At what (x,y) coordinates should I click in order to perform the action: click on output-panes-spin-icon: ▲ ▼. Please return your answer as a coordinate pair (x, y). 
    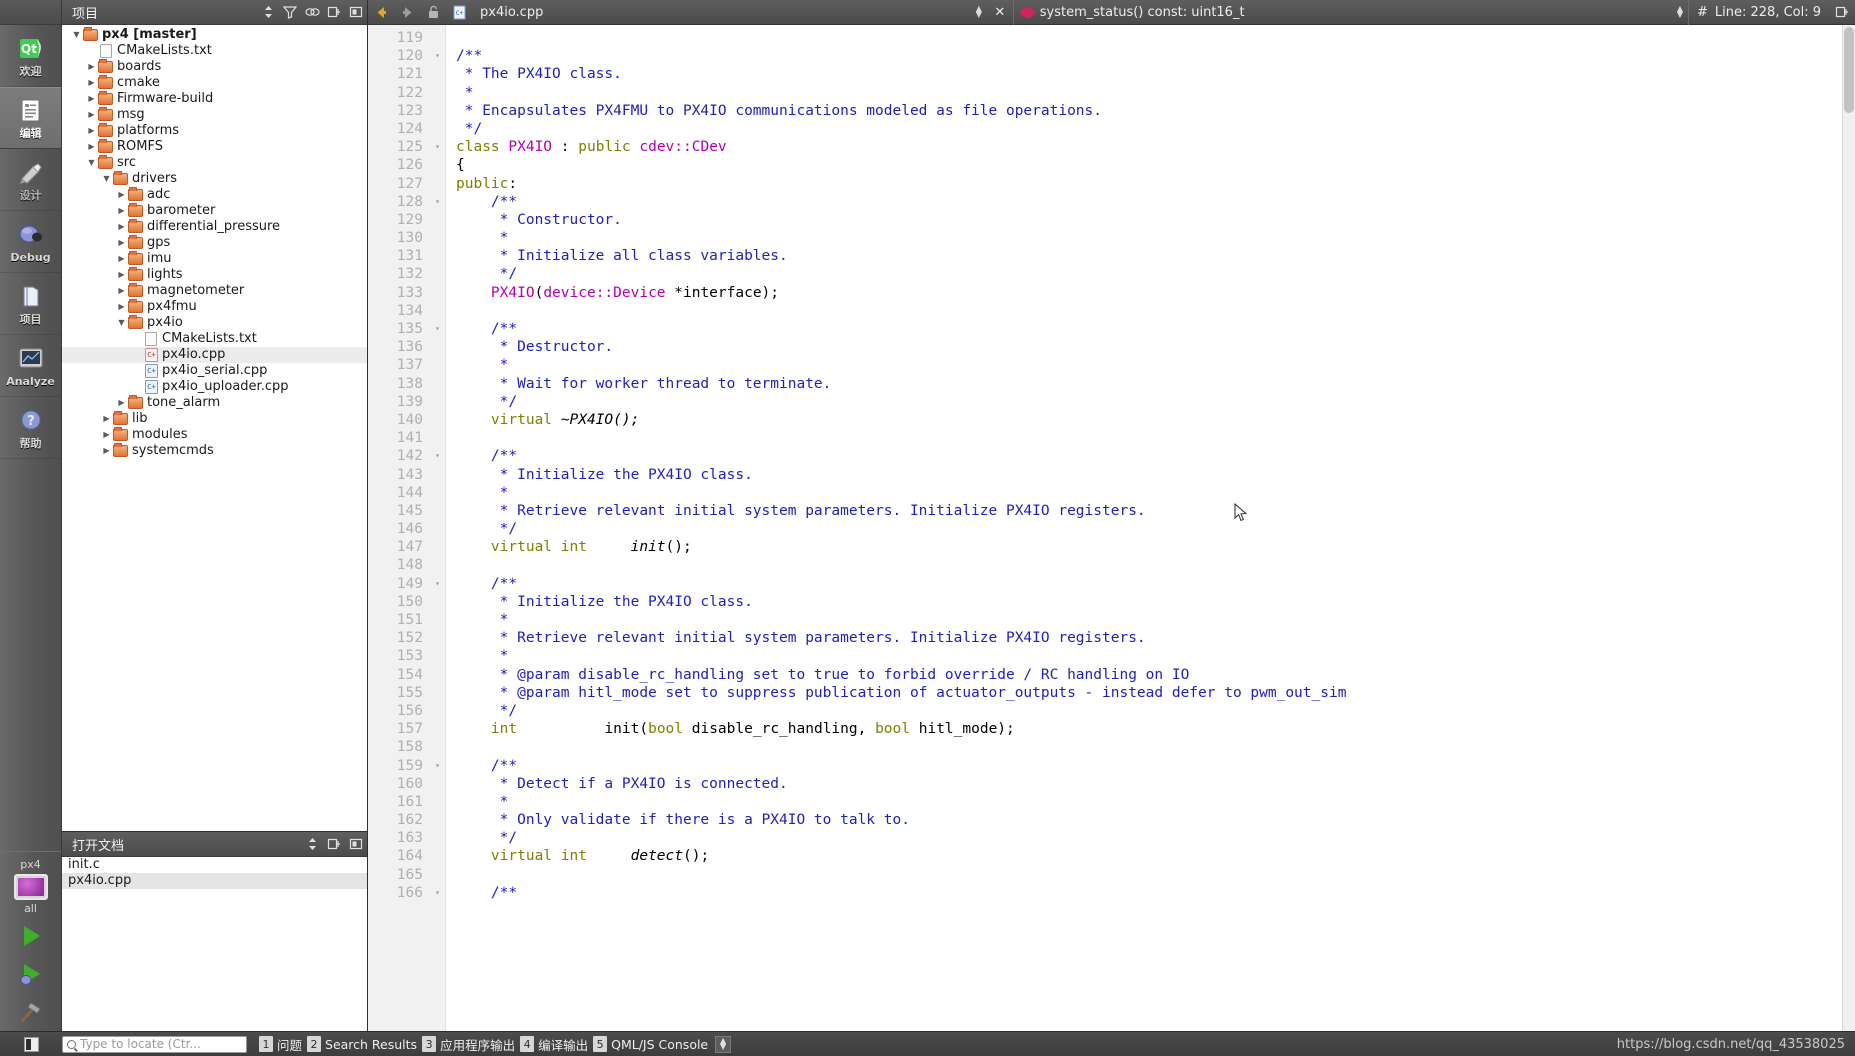
    Looking at the image, I should click on (723, 1044).